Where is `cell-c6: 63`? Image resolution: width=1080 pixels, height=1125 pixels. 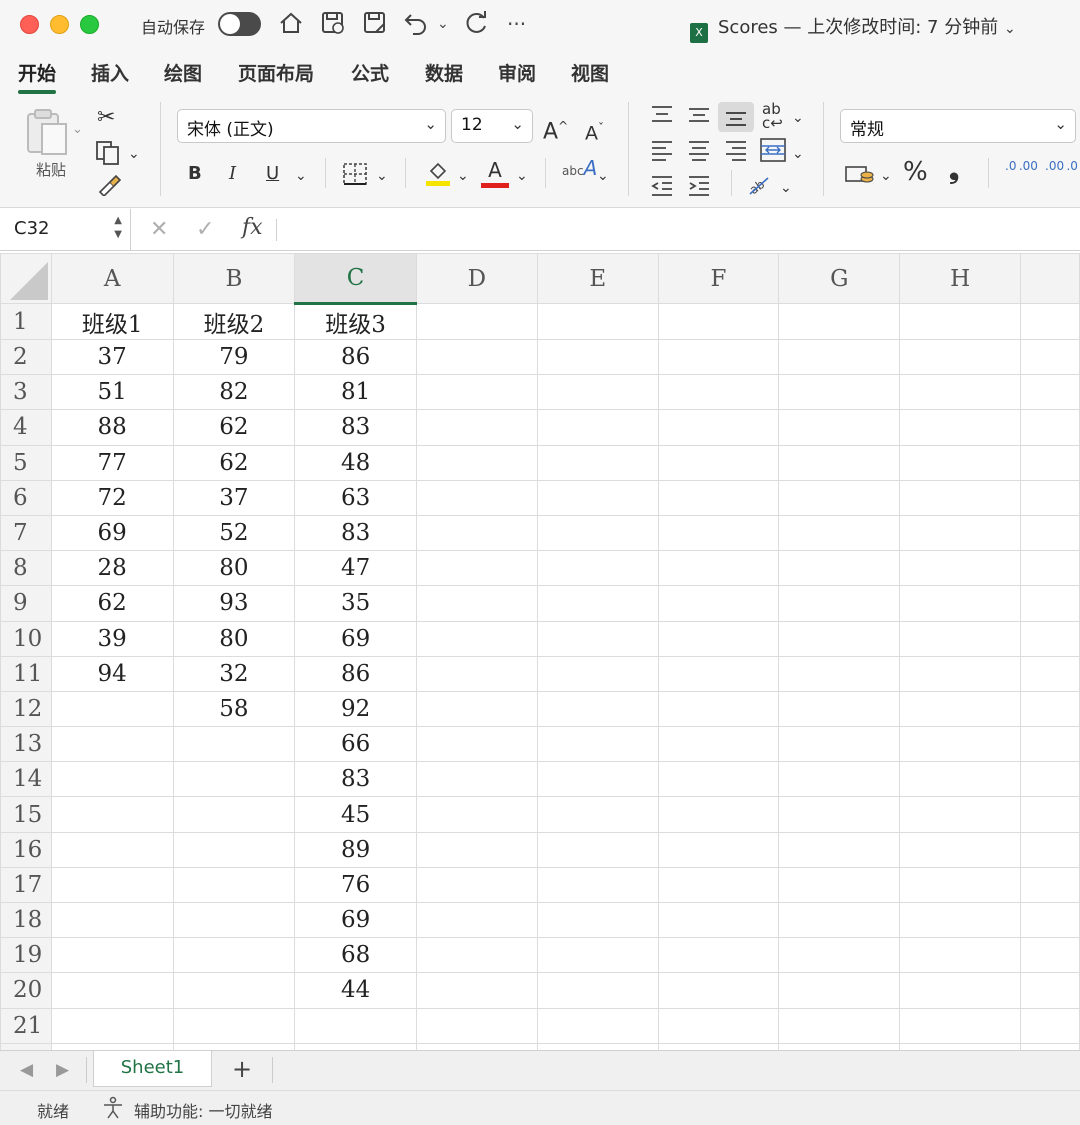
cell-c6: 63 is located at coordinates (355, 497).